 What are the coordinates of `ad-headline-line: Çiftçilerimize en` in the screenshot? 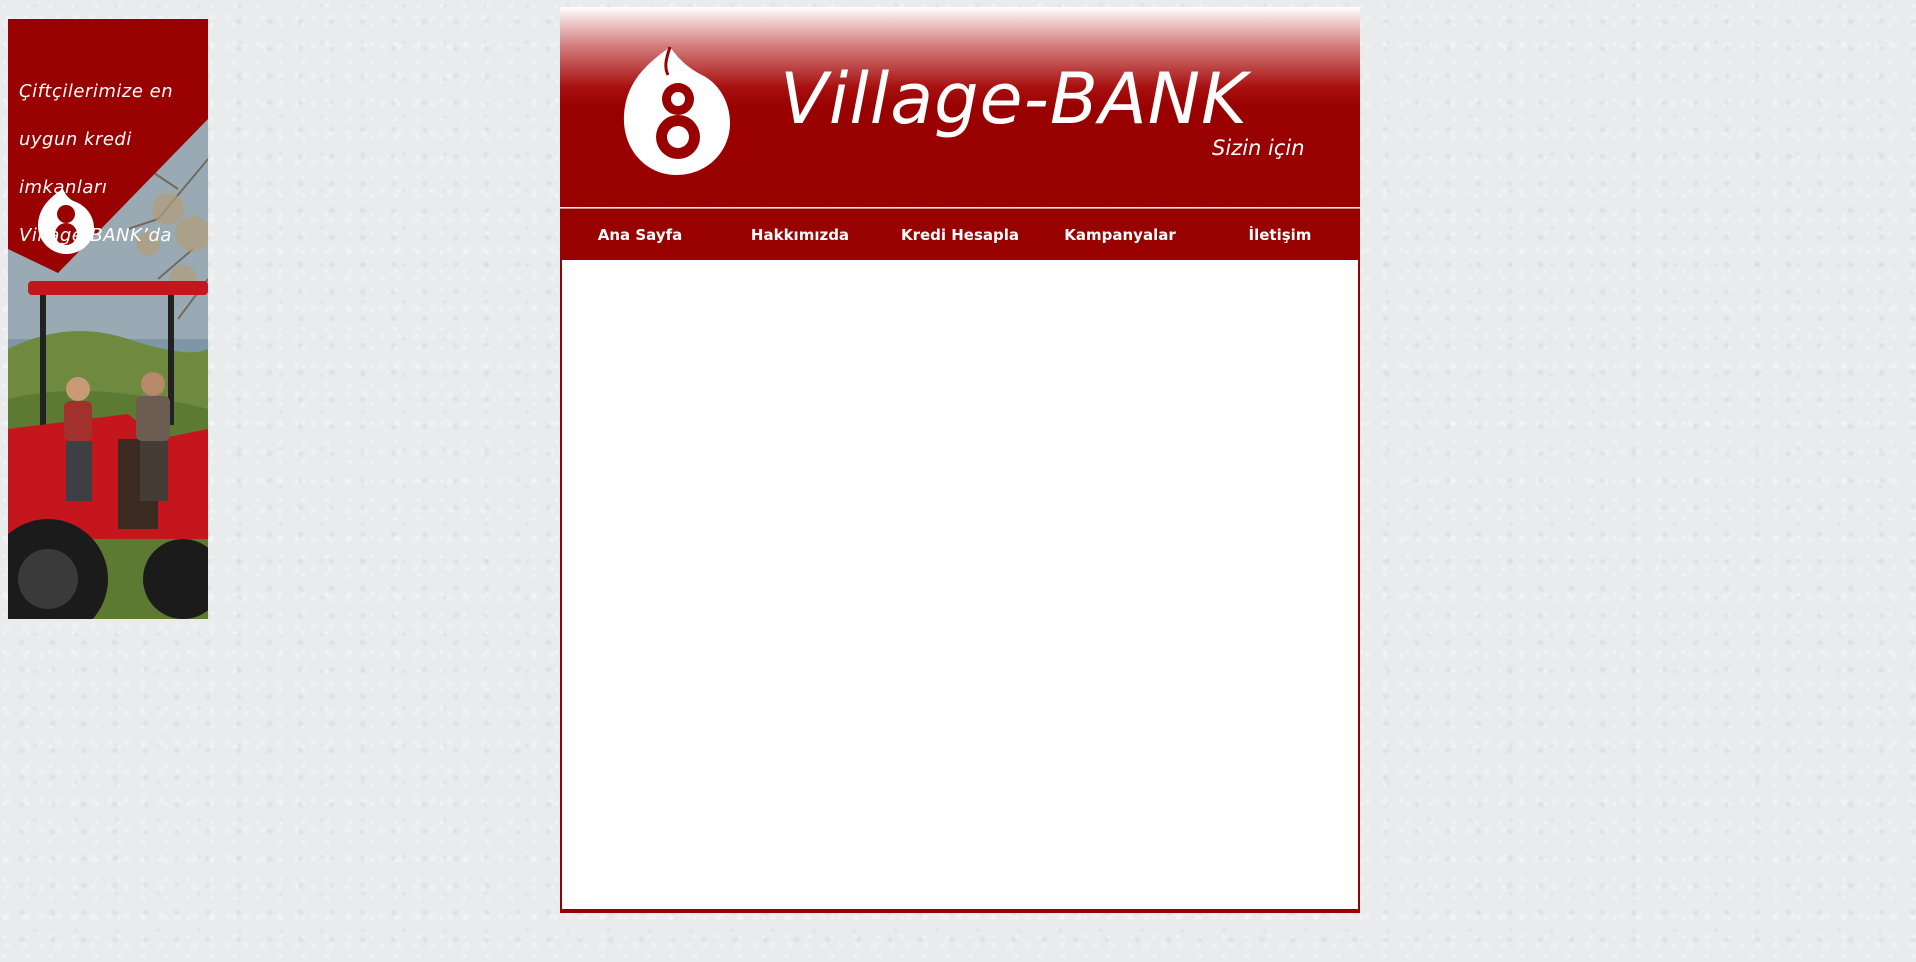 It's located at (96, 91).